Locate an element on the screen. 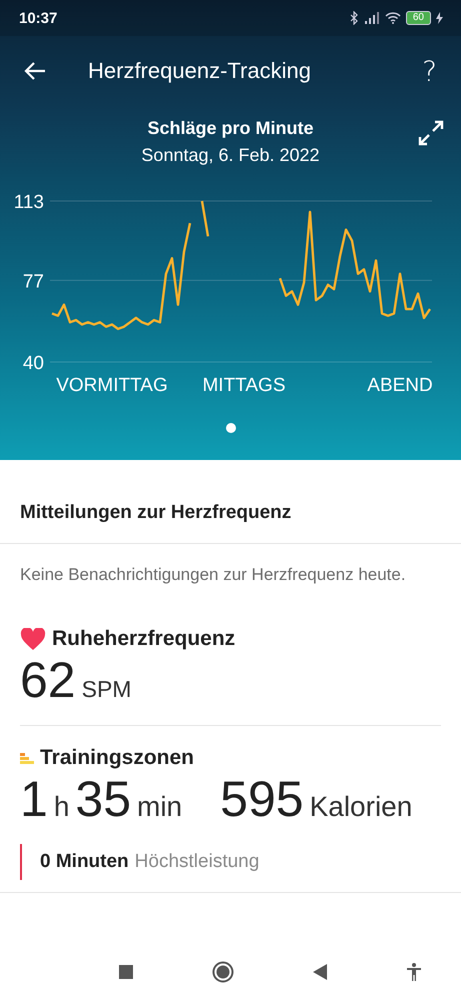 Image resolution: width=461 pixels, height=999 pixels. expand-icon is located at coordinates (431, 133).